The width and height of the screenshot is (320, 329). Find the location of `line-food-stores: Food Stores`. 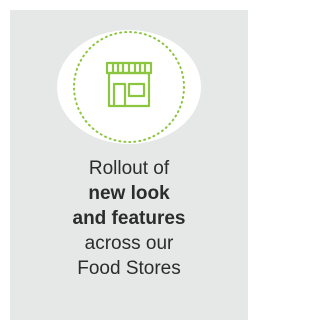

line-food-stores: Food Stores is located at coordinates (129, 268).